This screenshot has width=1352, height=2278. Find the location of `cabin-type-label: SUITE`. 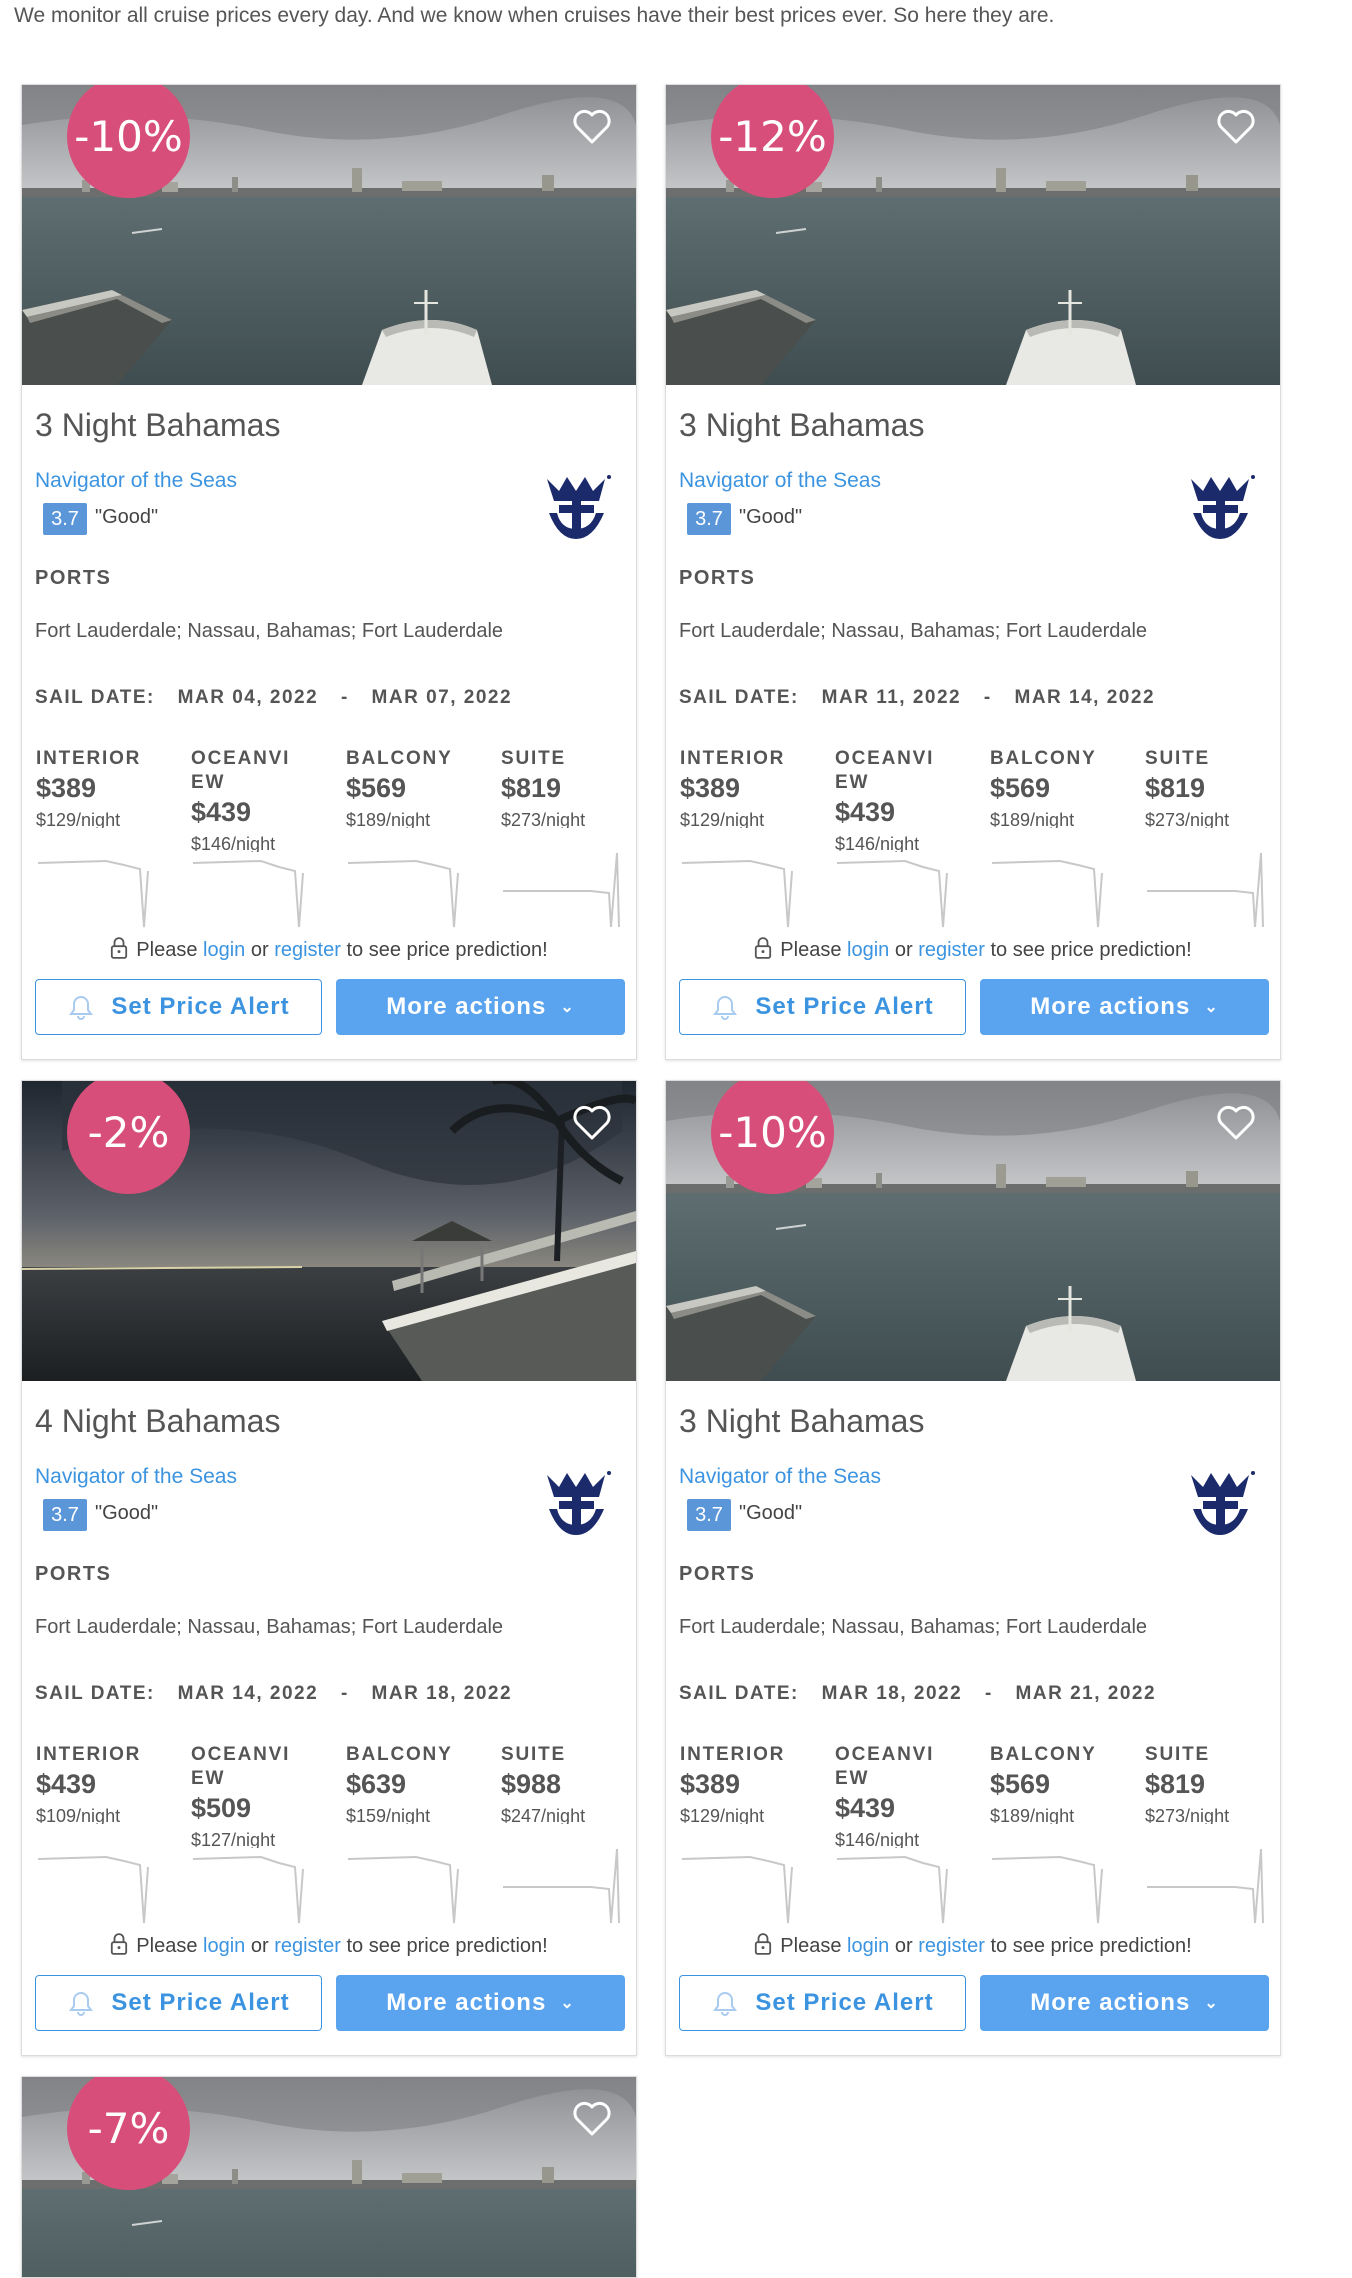

cabin-type-label: SUITE is located at coordinates (1177, 758).